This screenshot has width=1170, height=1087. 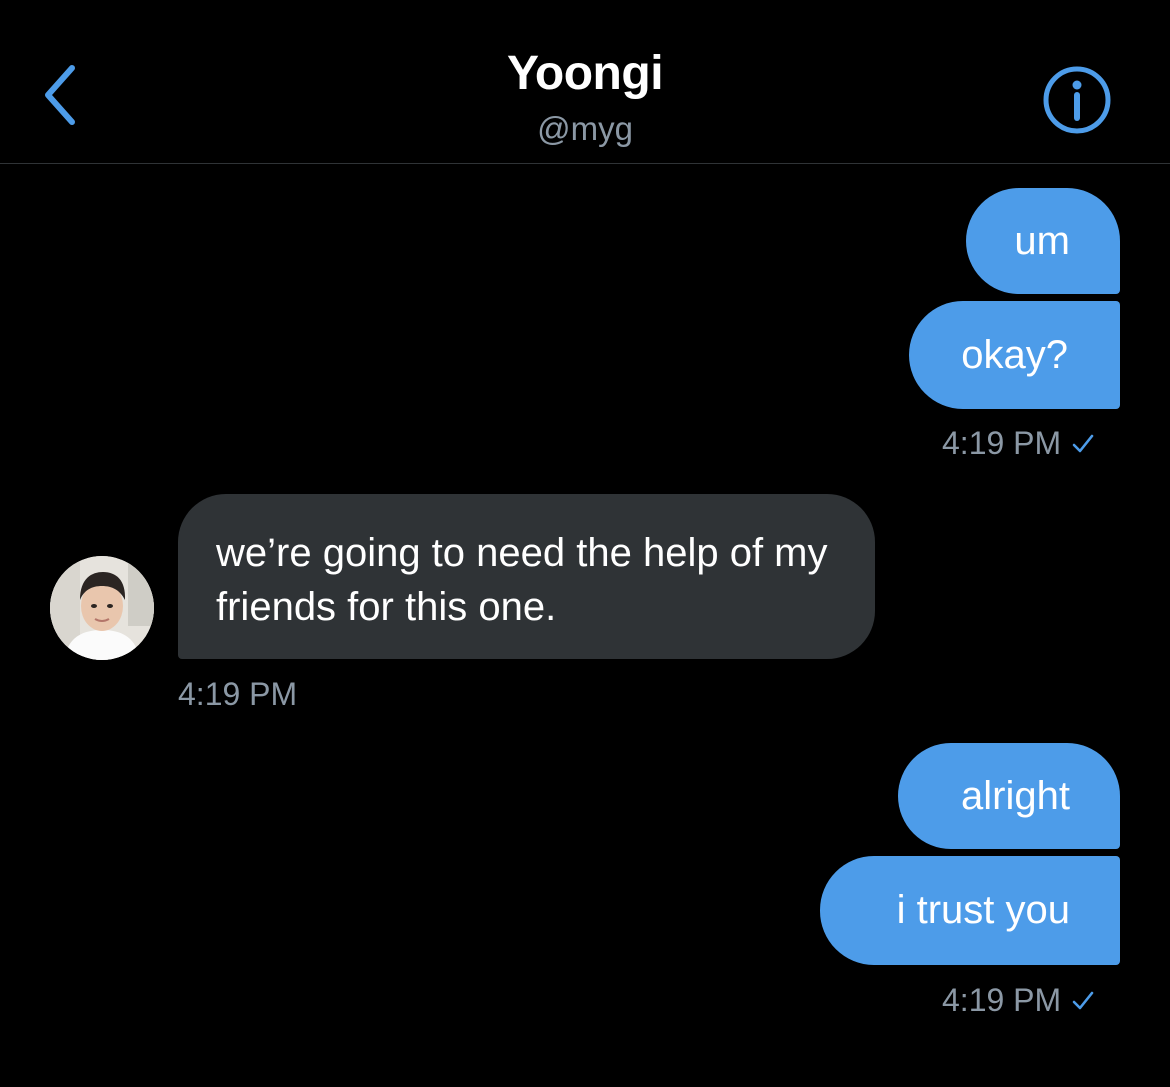 I want to click on info-button, so click(x=1077, y=100).